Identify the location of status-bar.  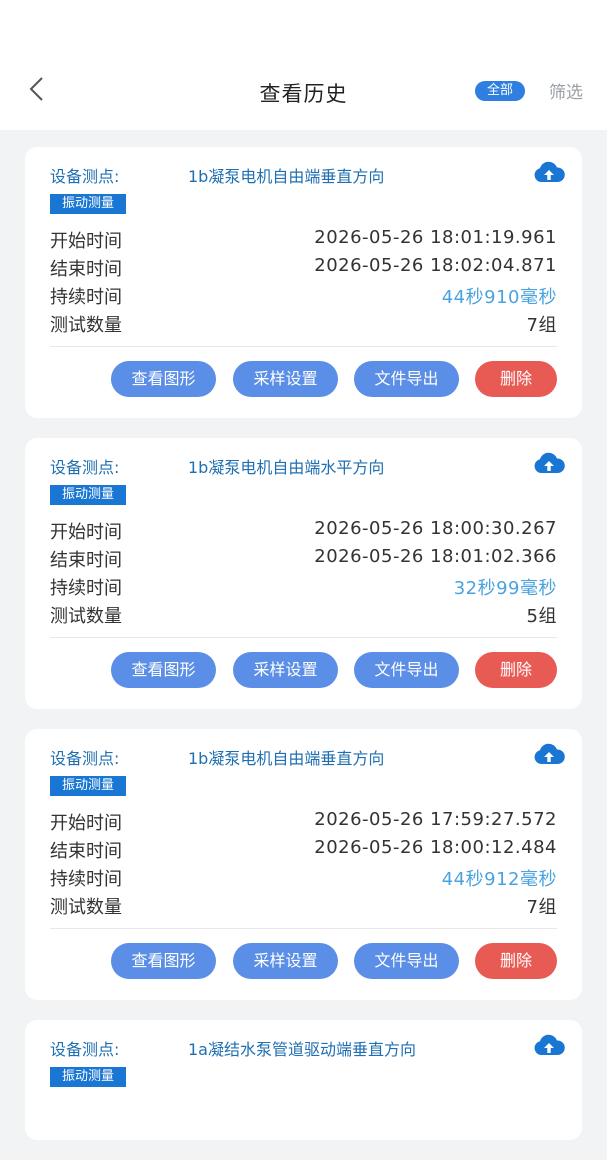
(303, 30).